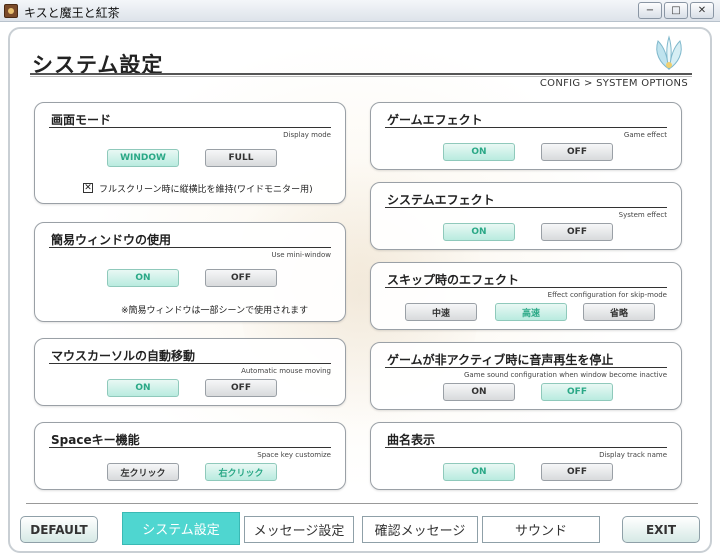 The height and width of the screenshot is (559, 720). Describe the element at coordinates (479, 472) in the screenshot. I see `track-name-on-button: ON` at that location.